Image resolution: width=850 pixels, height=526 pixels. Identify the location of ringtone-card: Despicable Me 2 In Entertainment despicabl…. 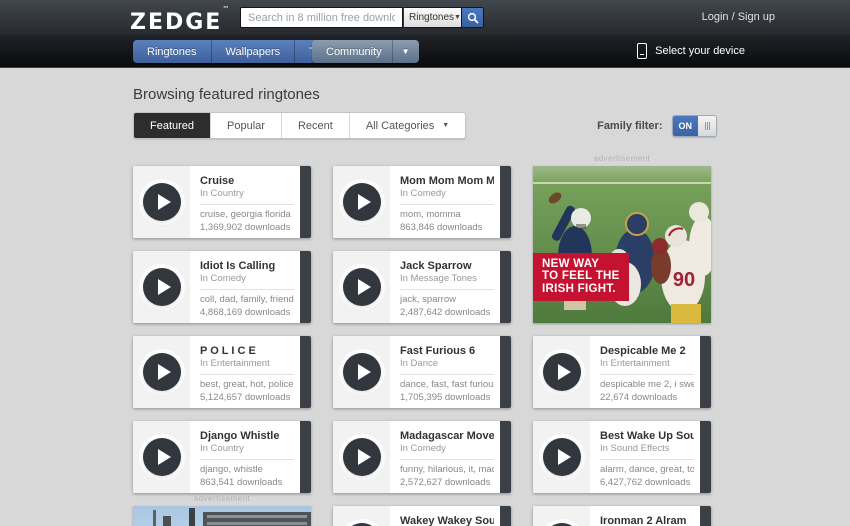
(622, 372).